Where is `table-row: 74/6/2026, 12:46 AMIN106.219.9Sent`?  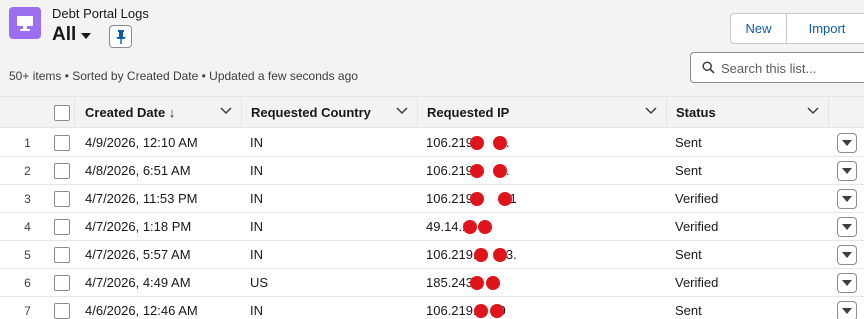 table-row: 74/6/2026, 12:46 AMIN106.219.9Sent is located at coordinates (432, 308).